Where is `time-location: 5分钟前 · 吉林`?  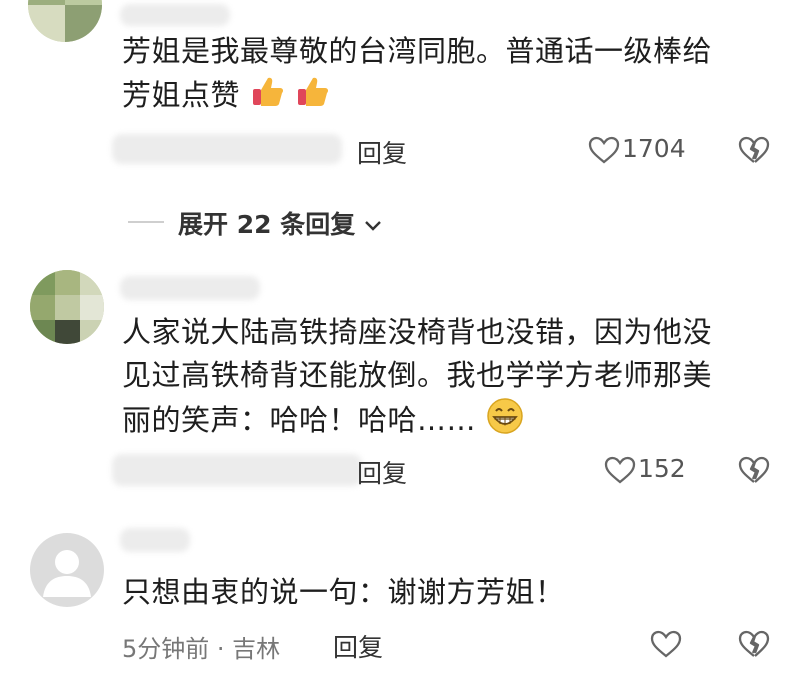
time-location: 5分钟前 · 吉林 is located at coordinates (201, 649).